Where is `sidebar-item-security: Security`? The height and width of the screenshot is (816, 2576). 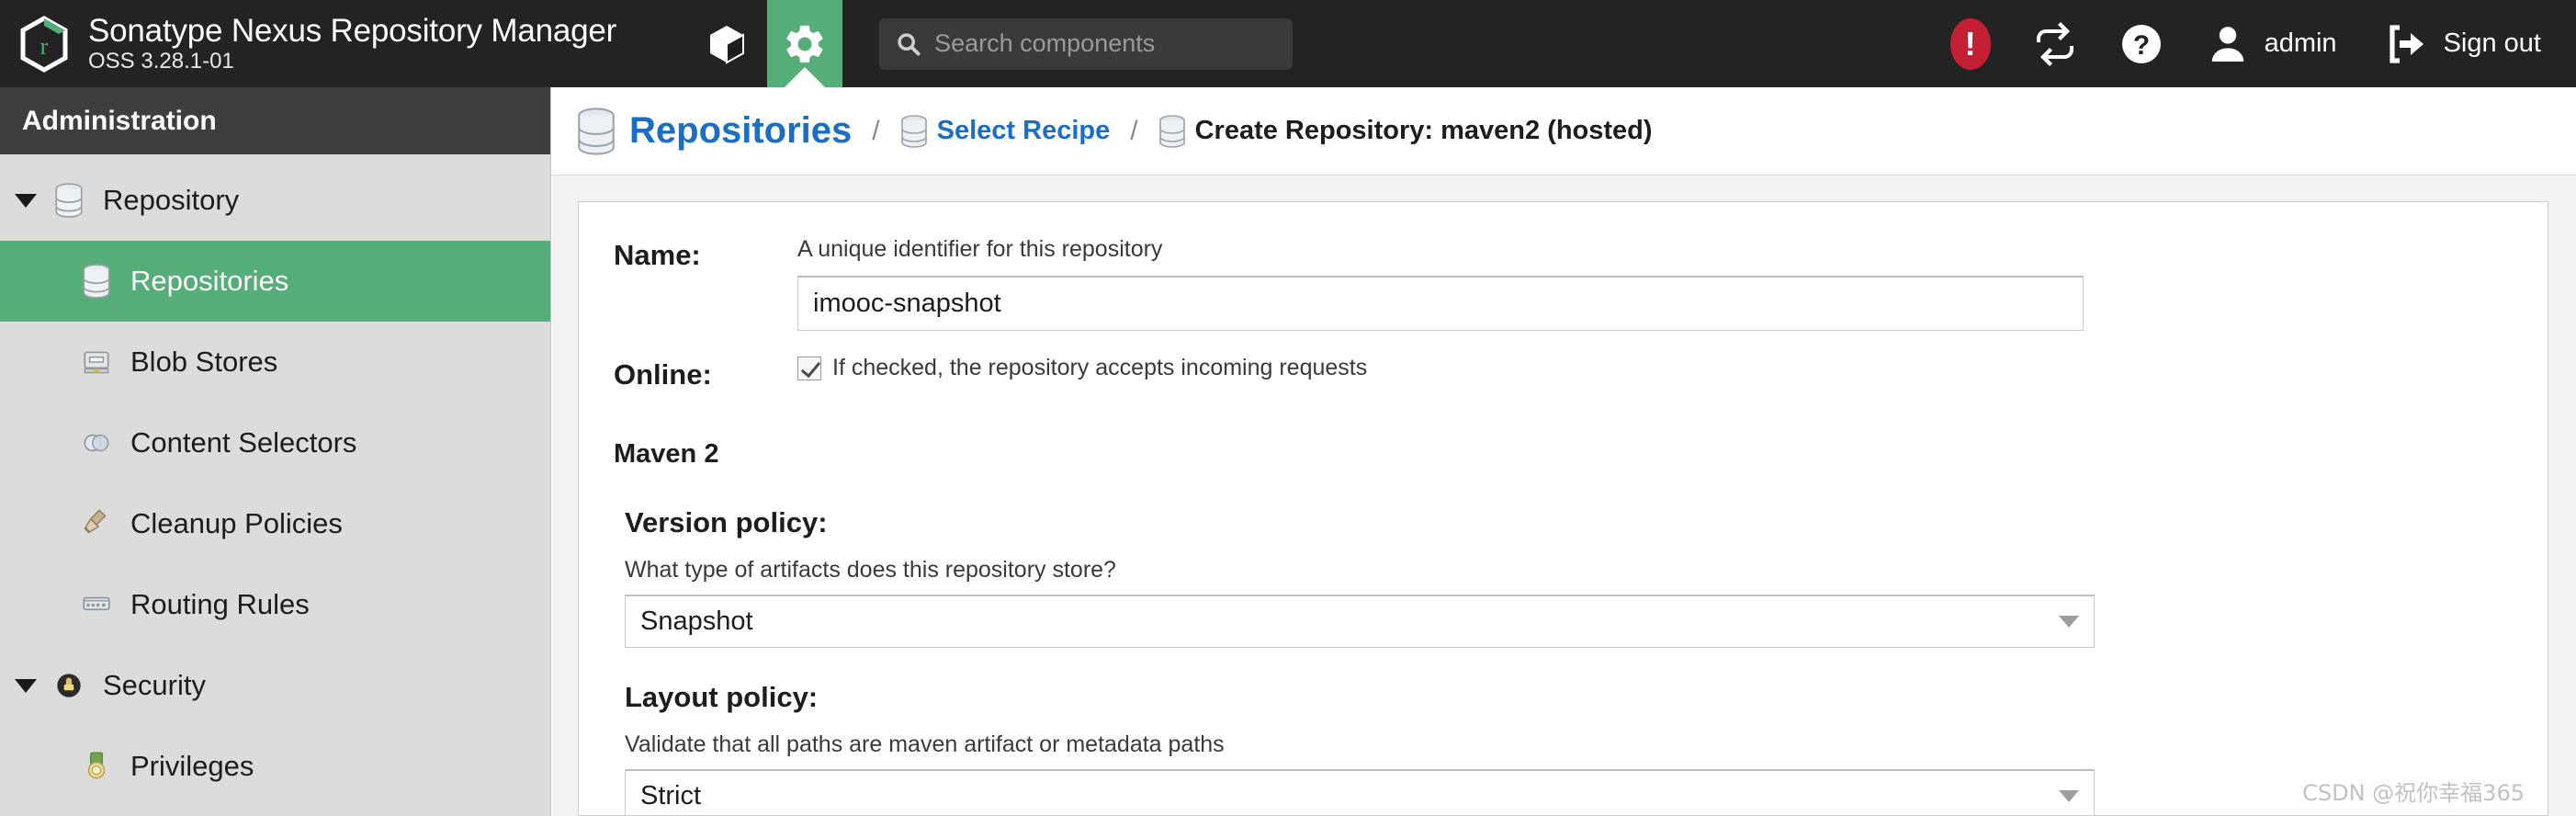 sidebar-item-security: Security is located at coordinates (275, 685).